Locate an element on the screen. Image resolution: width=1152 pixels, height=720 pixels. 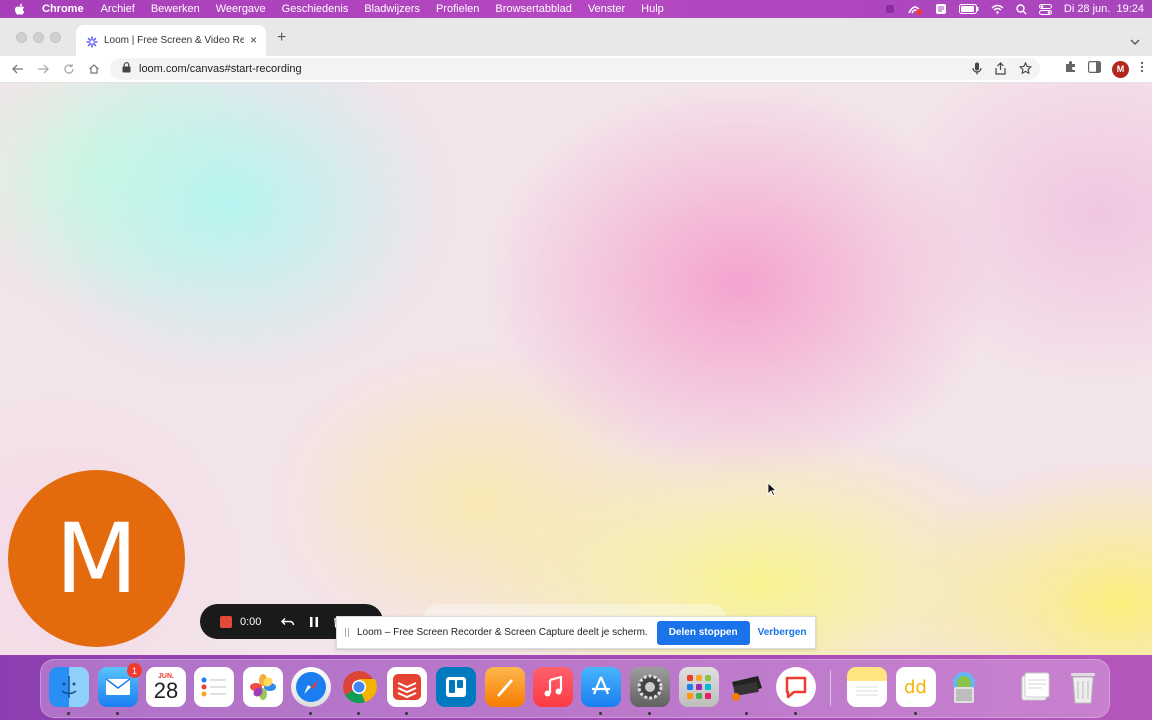
side-panel-icon is located at coordinates (1095, 69).